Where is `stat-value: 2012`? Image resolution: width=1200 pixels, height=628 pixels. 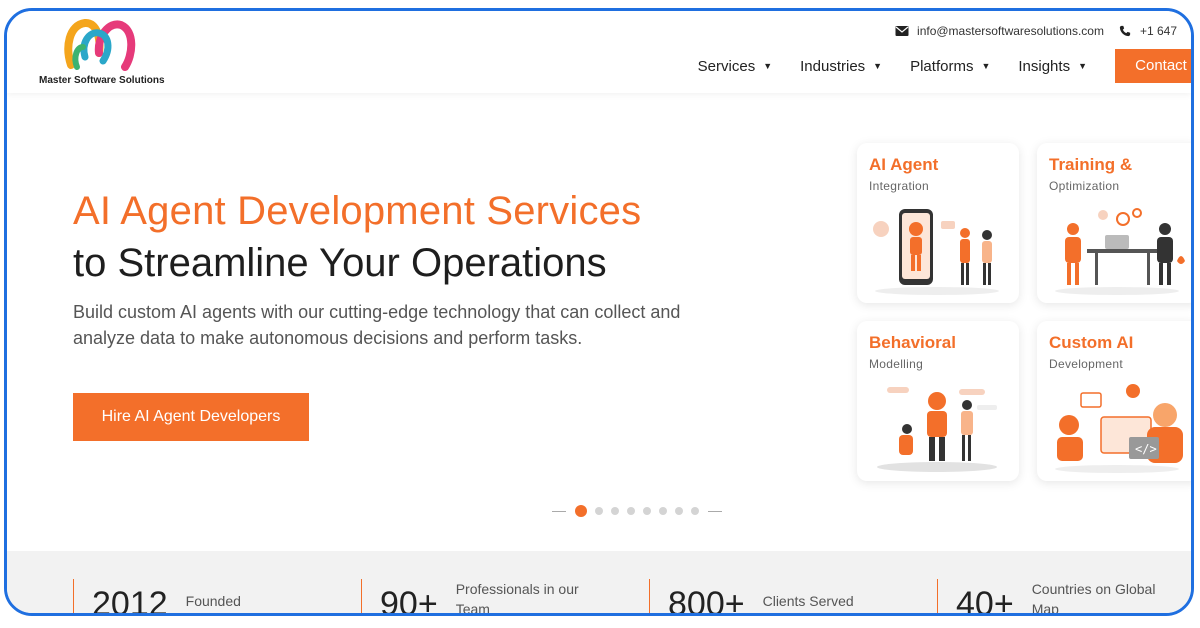 stat-value: 2012 is located at coordinates (130, 600).